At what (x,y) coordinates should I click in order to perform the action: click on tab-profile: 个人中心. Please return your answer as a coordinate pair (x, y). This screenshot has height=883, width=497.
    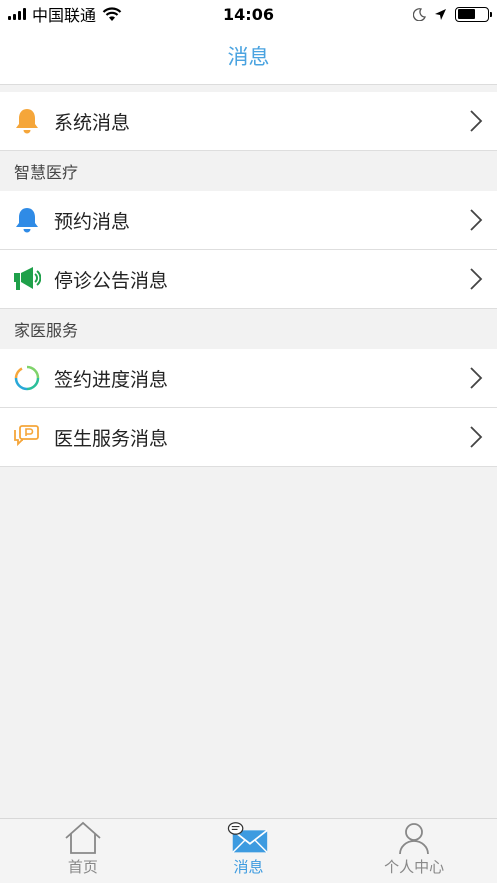
    Looking at the image, I should click on (414, 851).